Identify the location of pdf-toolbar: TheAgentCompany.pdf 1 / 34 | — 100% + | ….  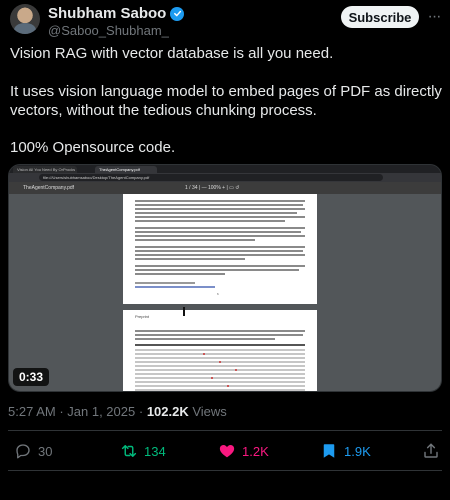
(225, 188).